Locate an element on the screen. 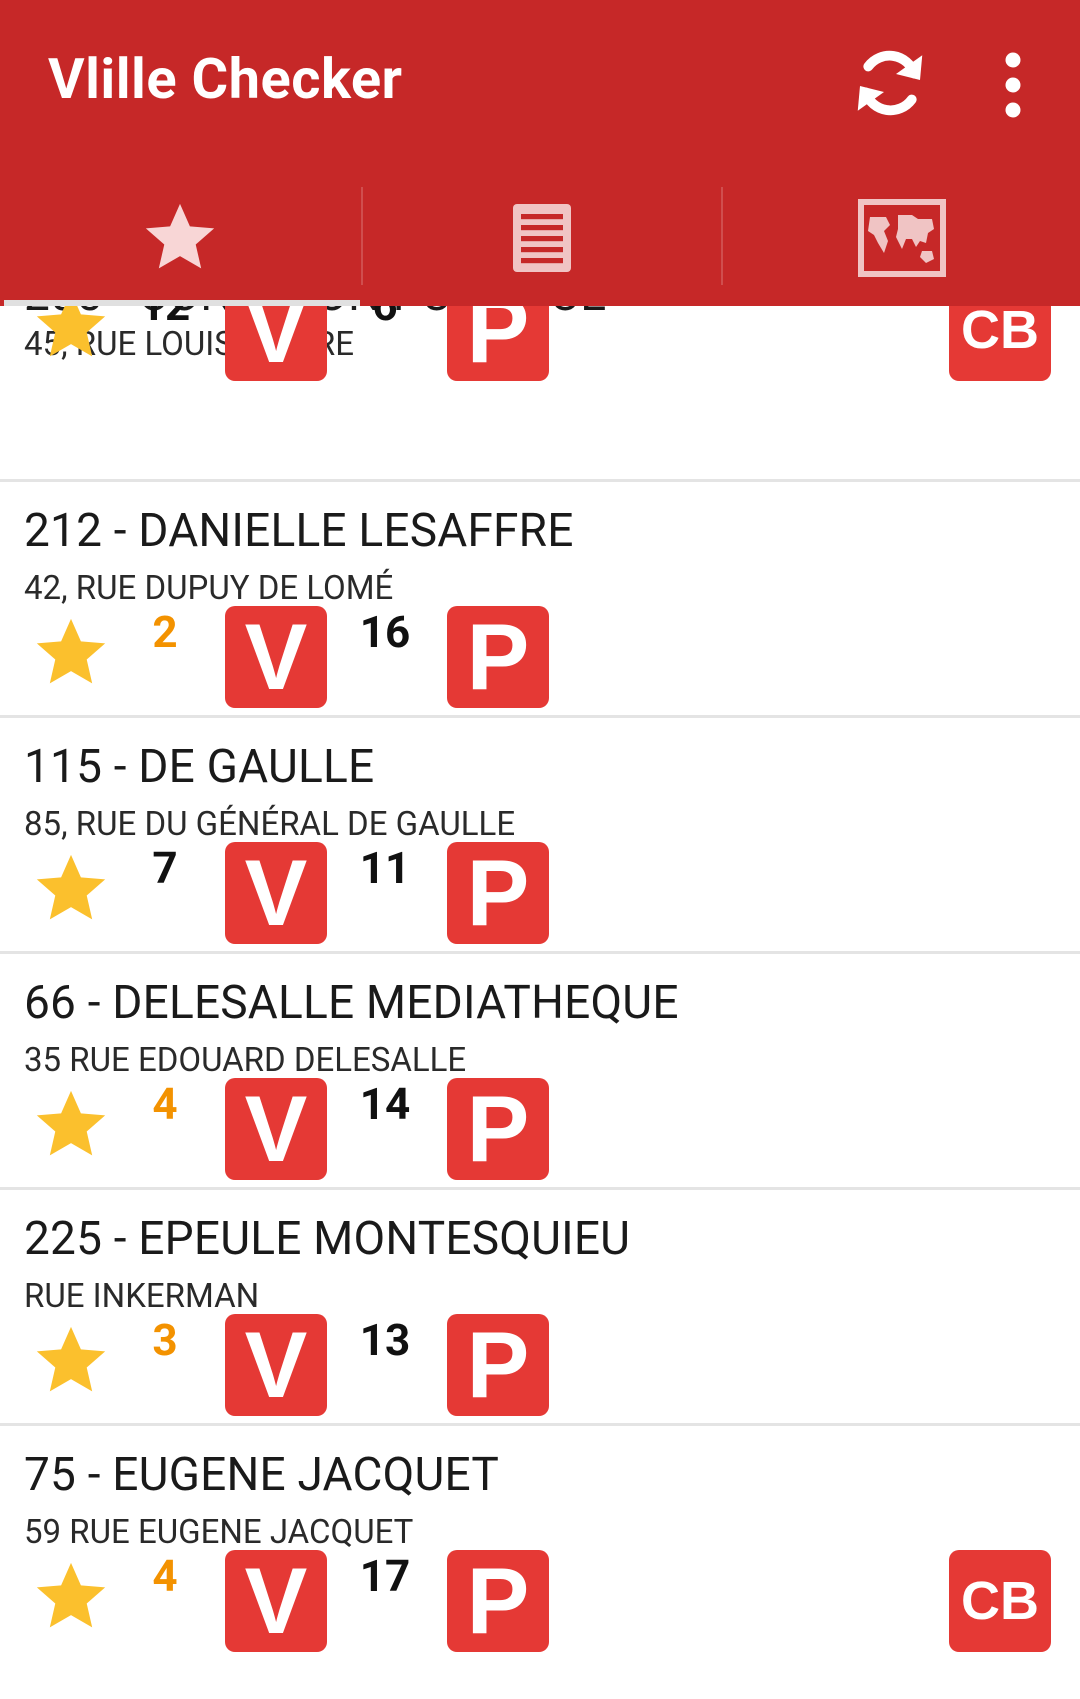 This screenshot has width=1080, height=1699. map-icon is located at coordinates (902, 237).